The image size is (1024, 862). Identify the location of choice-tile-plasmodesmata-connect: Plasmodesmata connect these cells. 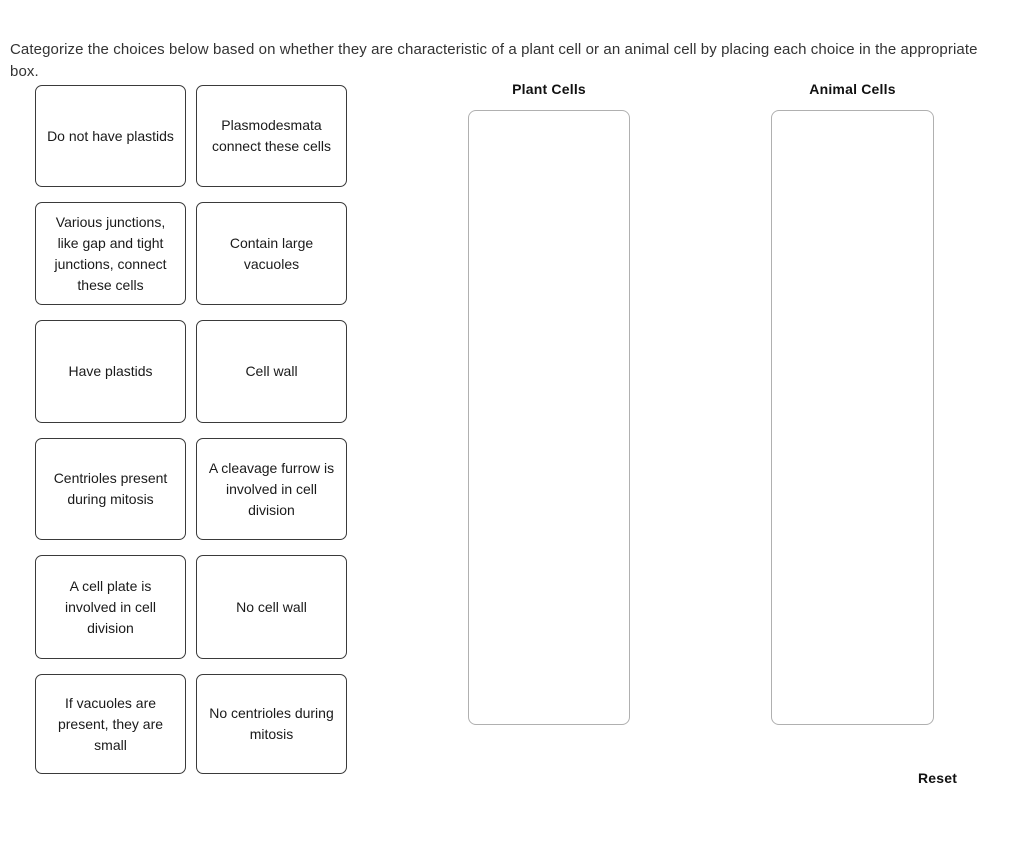
(271, 136).